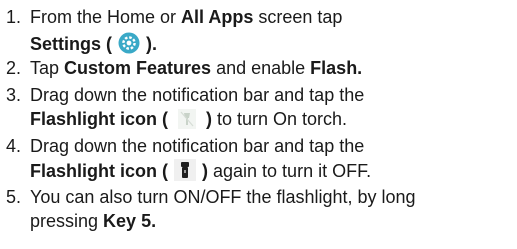  I want to click on step-number: 3., so click(14, 95).